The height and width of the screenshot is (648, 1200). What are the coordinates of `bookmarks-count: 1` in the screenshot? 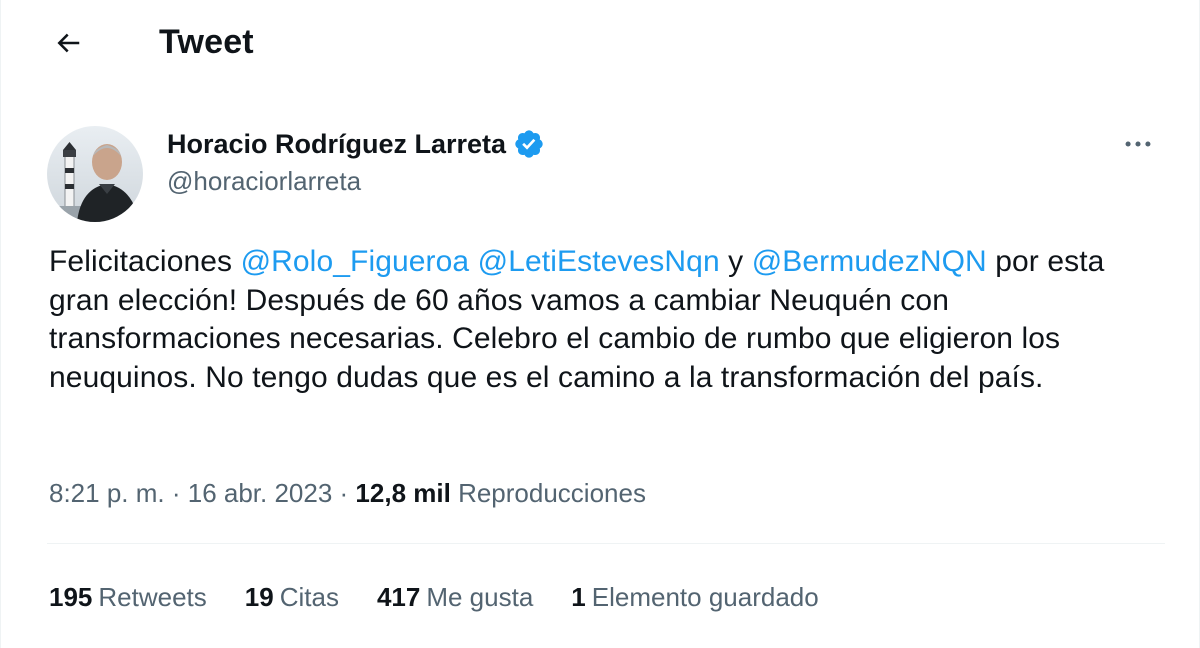 It's located at (578, 597).